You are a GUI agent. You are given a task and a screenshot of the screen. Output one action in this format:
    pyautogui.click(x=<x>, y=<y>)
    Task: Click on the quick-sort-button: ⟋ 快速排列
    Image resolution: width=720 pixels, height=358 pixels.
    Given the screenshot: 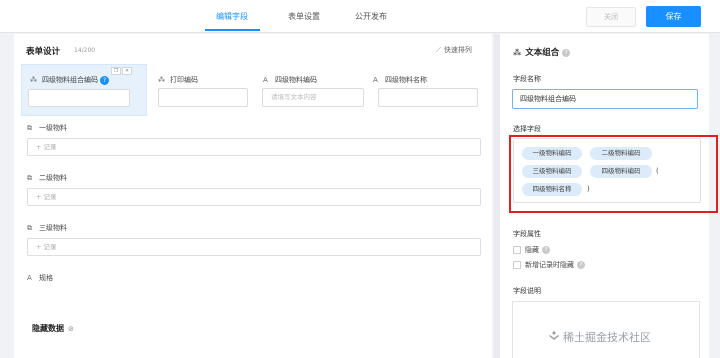 What is the action you would take?
    pyautogui.click(x=454, y=50)
    